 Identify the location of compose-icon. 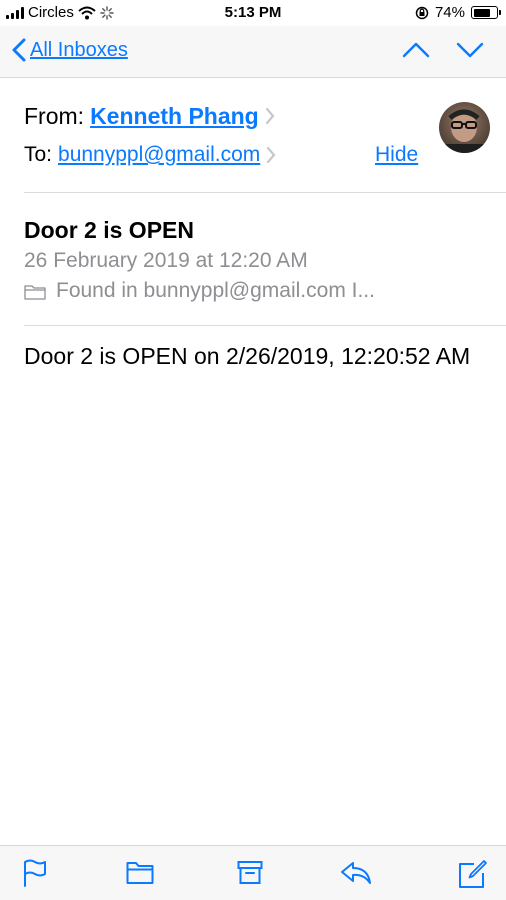
(473, 874).